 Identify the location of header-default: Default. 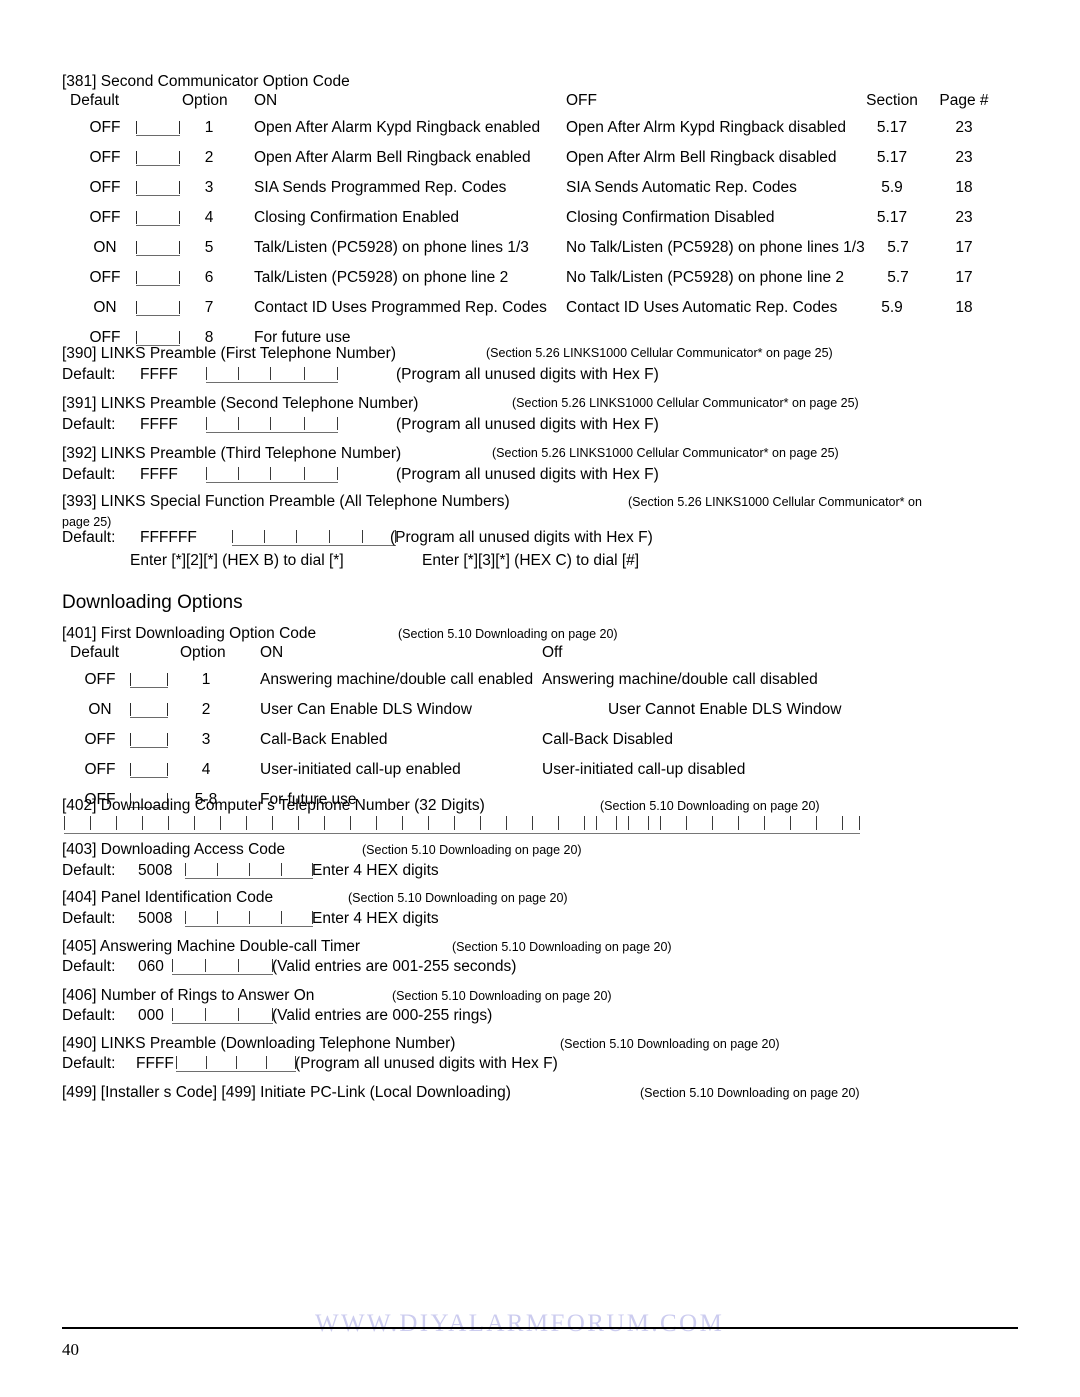
(95, 652).